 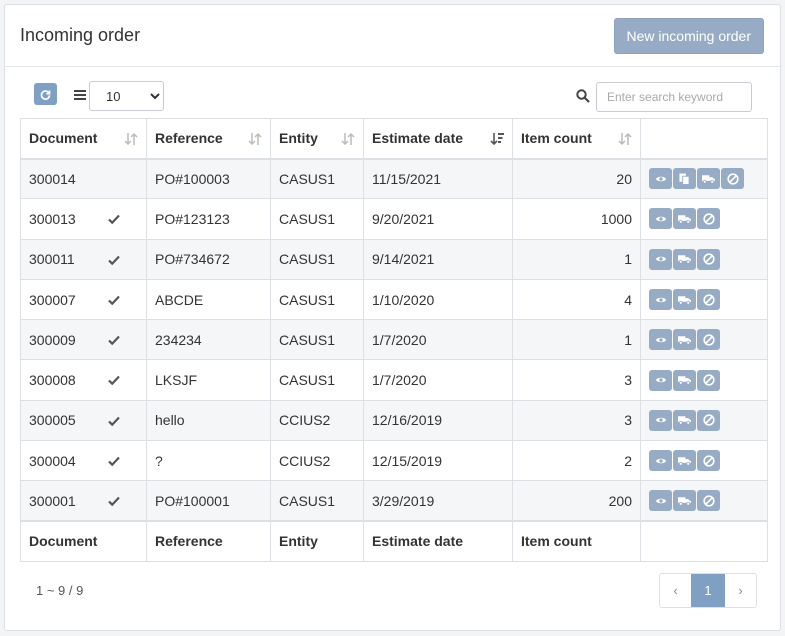 What do you see at coordinates (83, 501) in the screenshot?
I see `cell-document: 300001` at bounding box center [83, 501].